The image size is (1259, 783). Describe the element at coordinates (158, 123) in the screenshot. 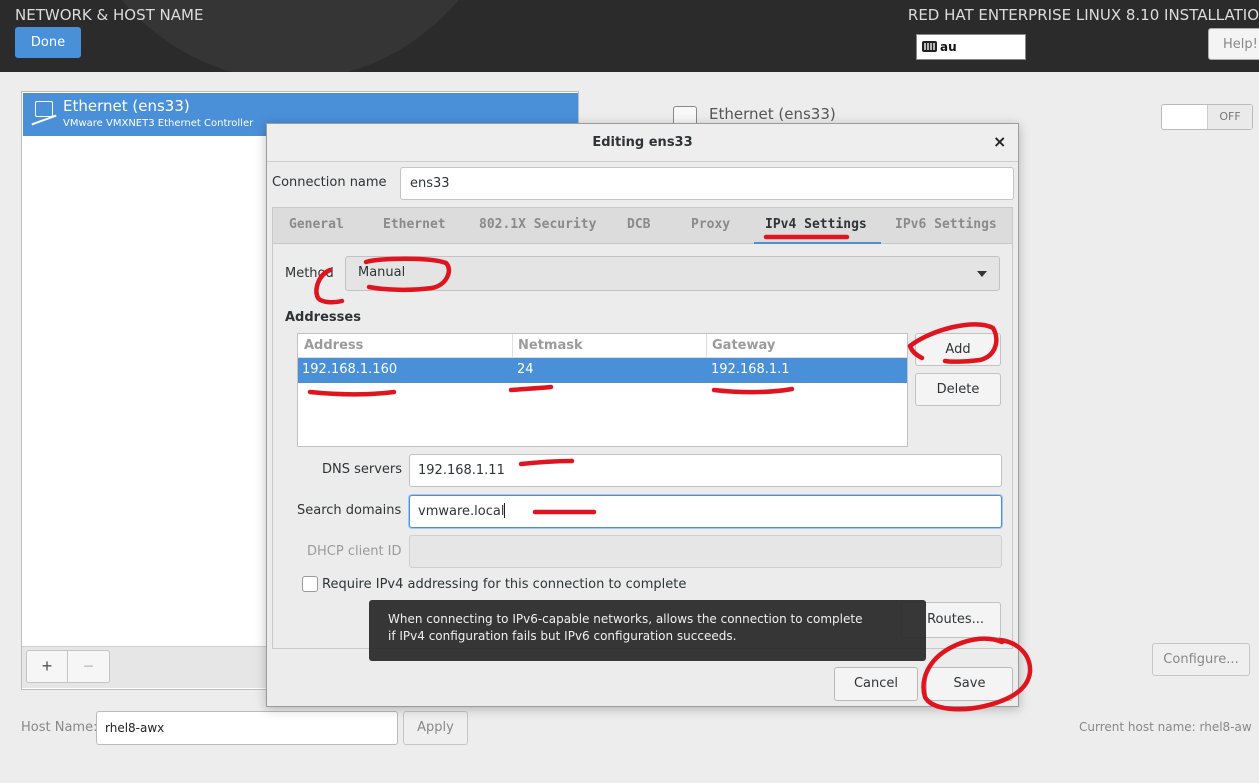

I see `device-description: VMware VMXNET3 Ethernet Controller` at that location.